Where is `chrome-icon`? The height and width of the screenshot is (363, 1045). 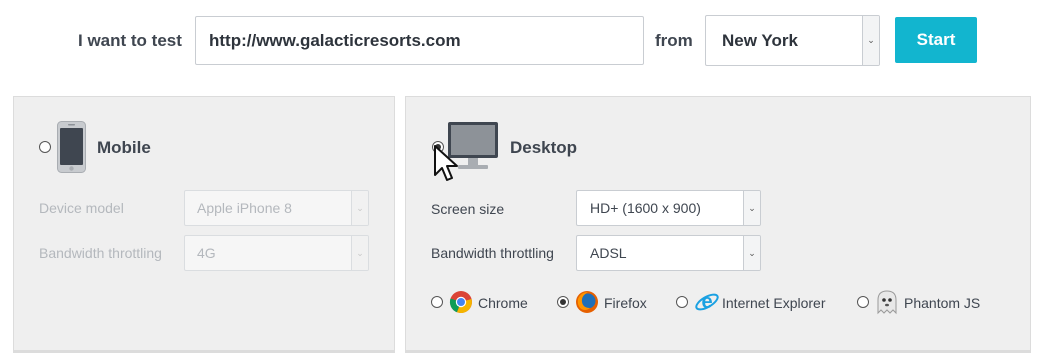 chrome-icon is located at coordinates (461, 302).